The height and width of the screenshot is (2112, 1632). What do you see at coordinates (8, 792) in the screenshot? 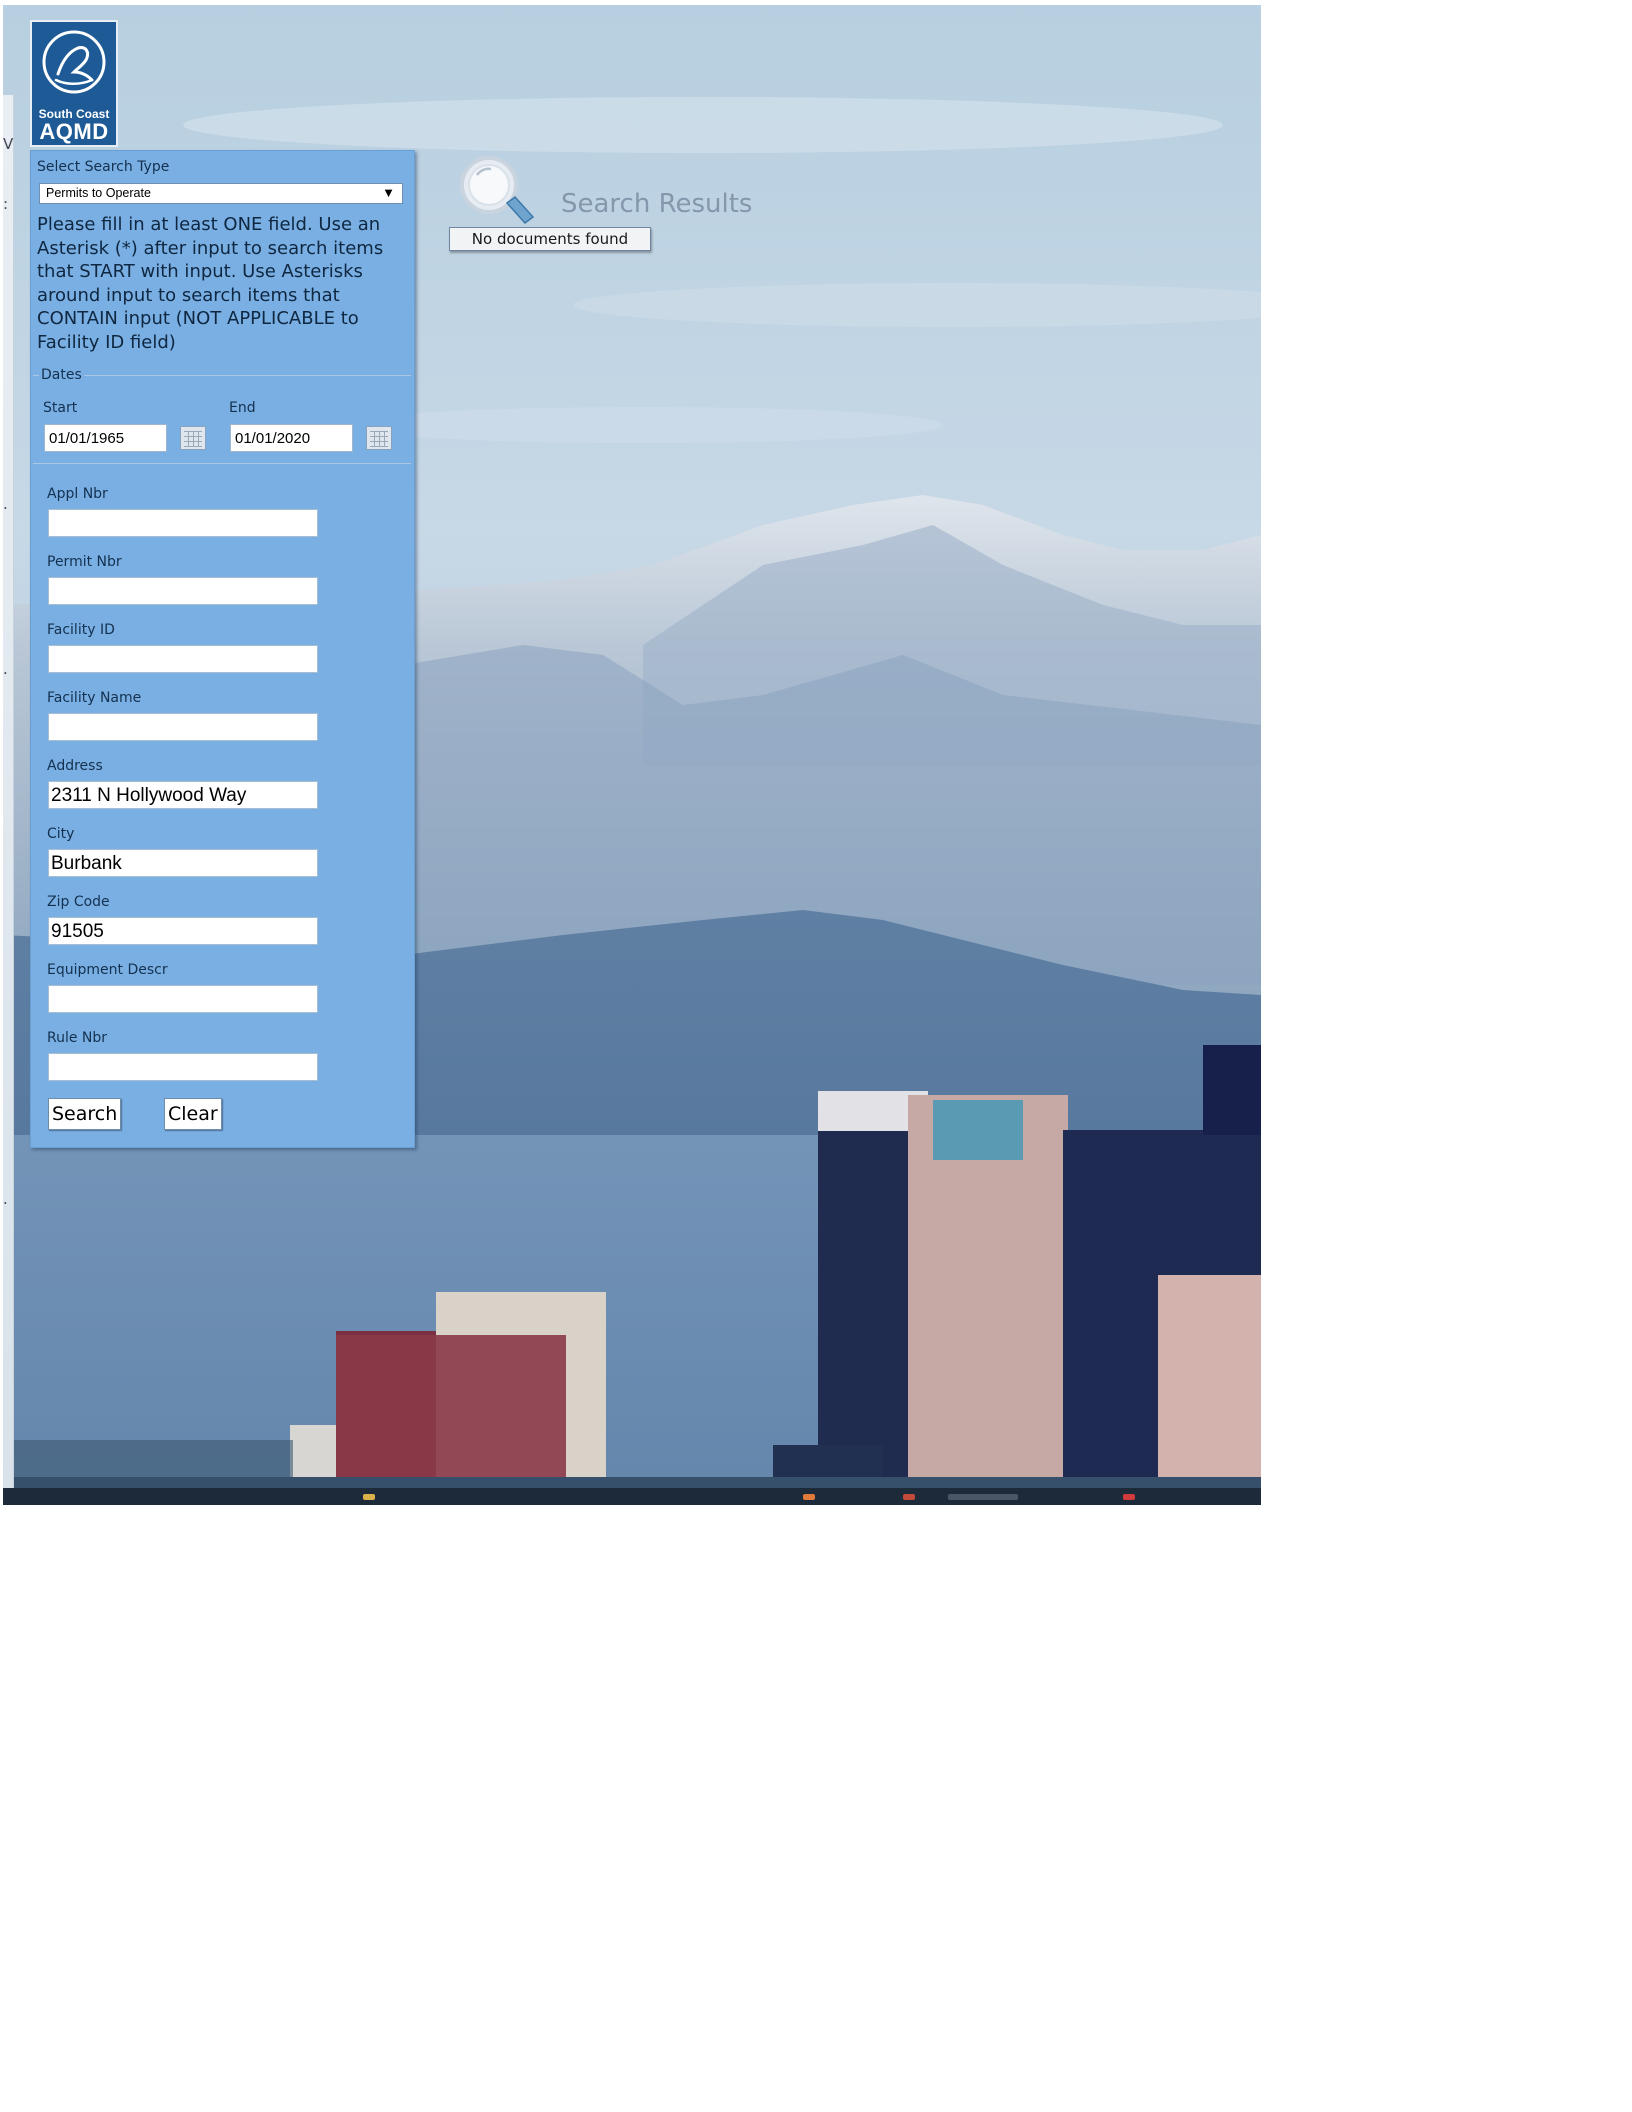
I see `browser-edge-strip: V : . . .` at bounding box center [8, 792].